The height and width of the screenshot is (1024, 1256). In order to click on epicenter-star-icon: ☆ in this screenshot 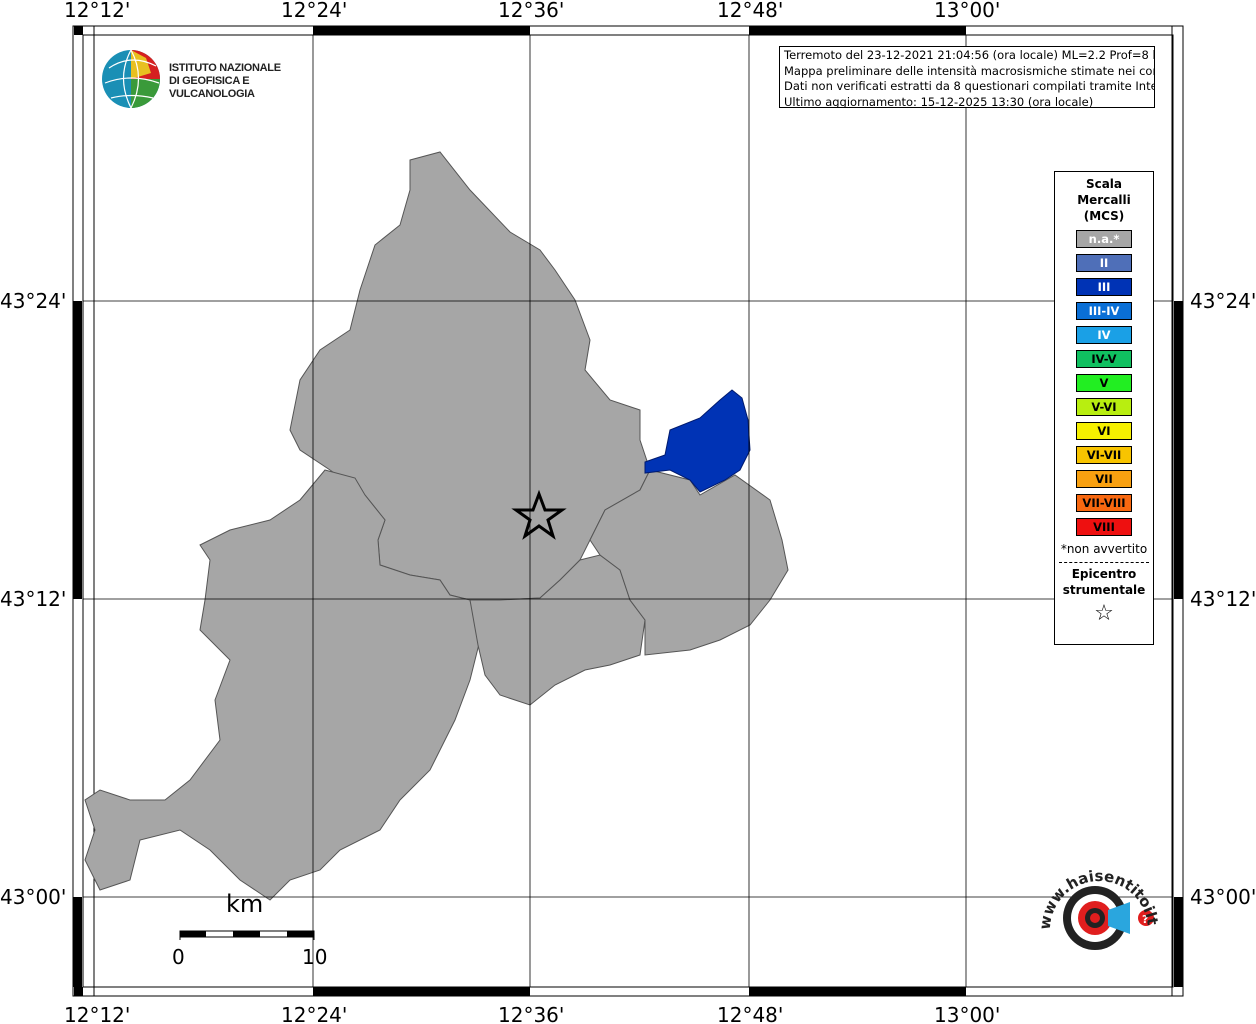, I will do `click(1104, 613)`.